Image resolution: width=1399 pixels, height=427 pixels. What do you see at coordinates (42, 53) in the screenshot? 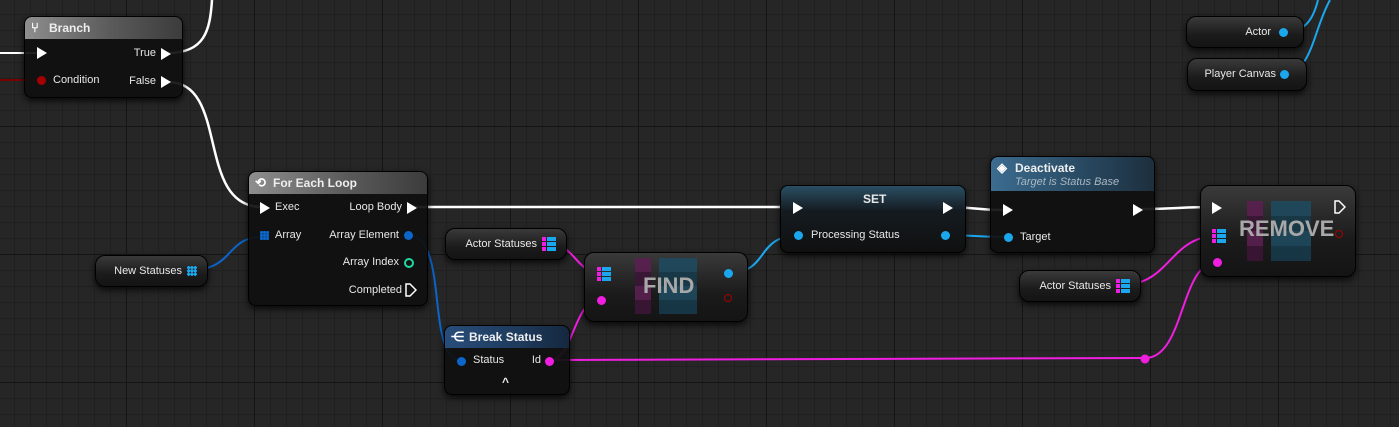
I see `branch-exec-in-pin` at bounding box center [42, 53].